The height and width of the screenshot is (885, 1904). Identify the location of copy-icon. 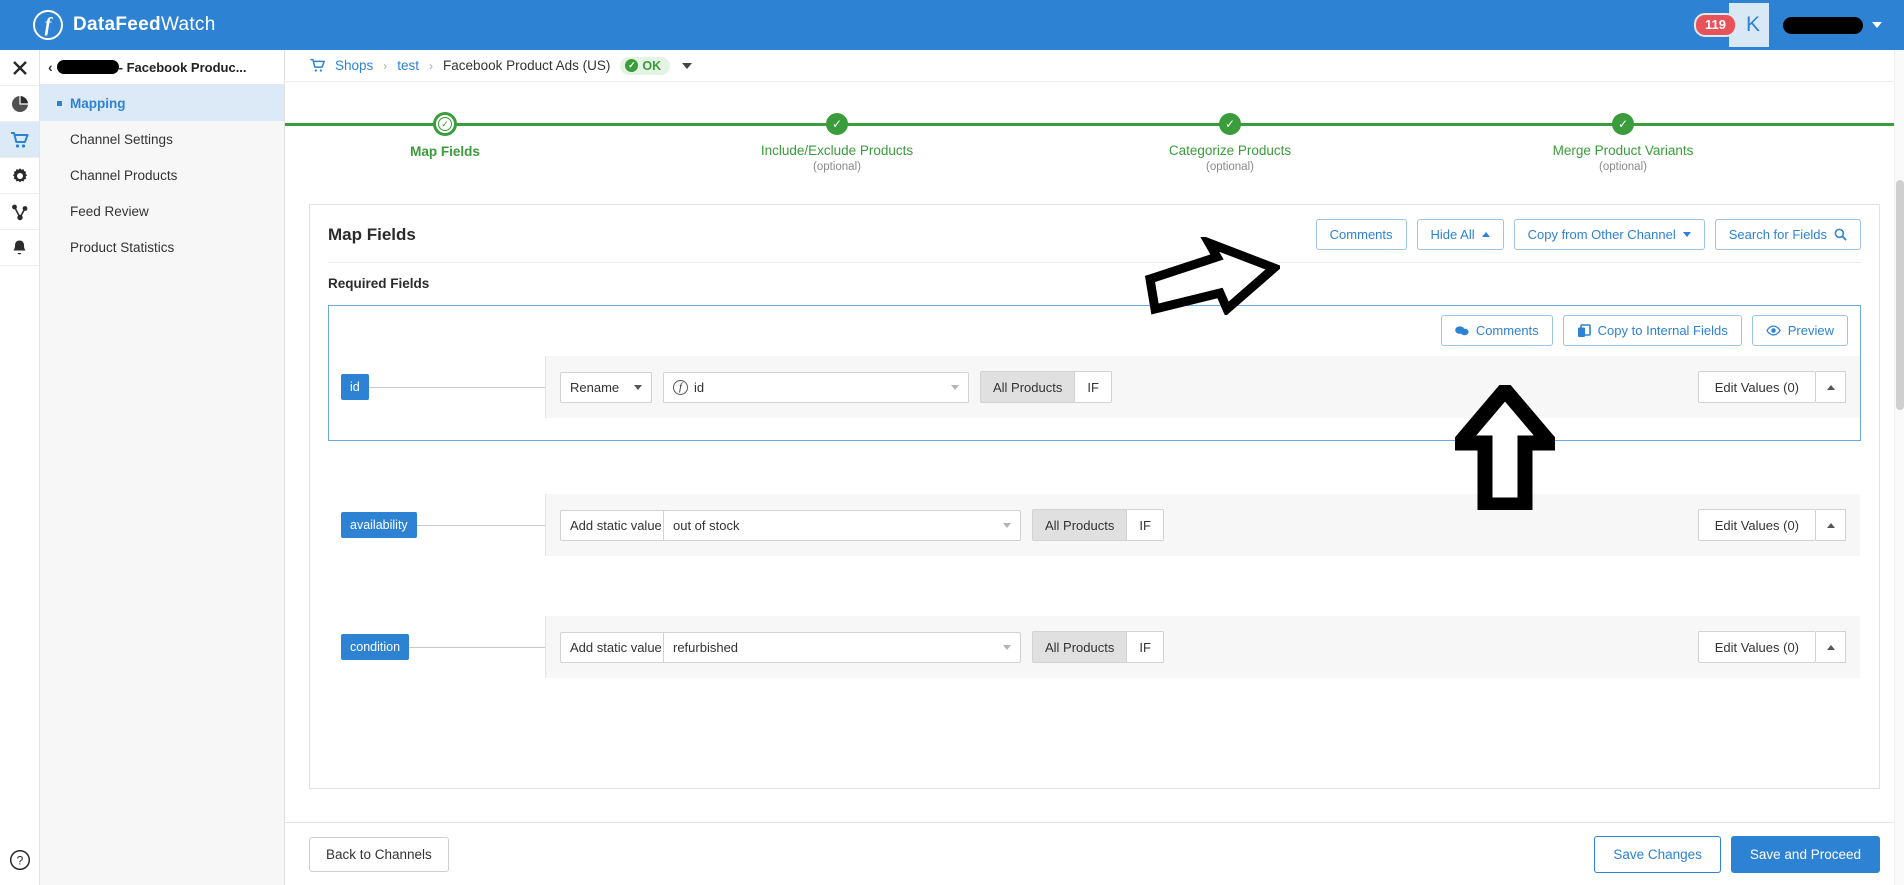
(1584, 330).